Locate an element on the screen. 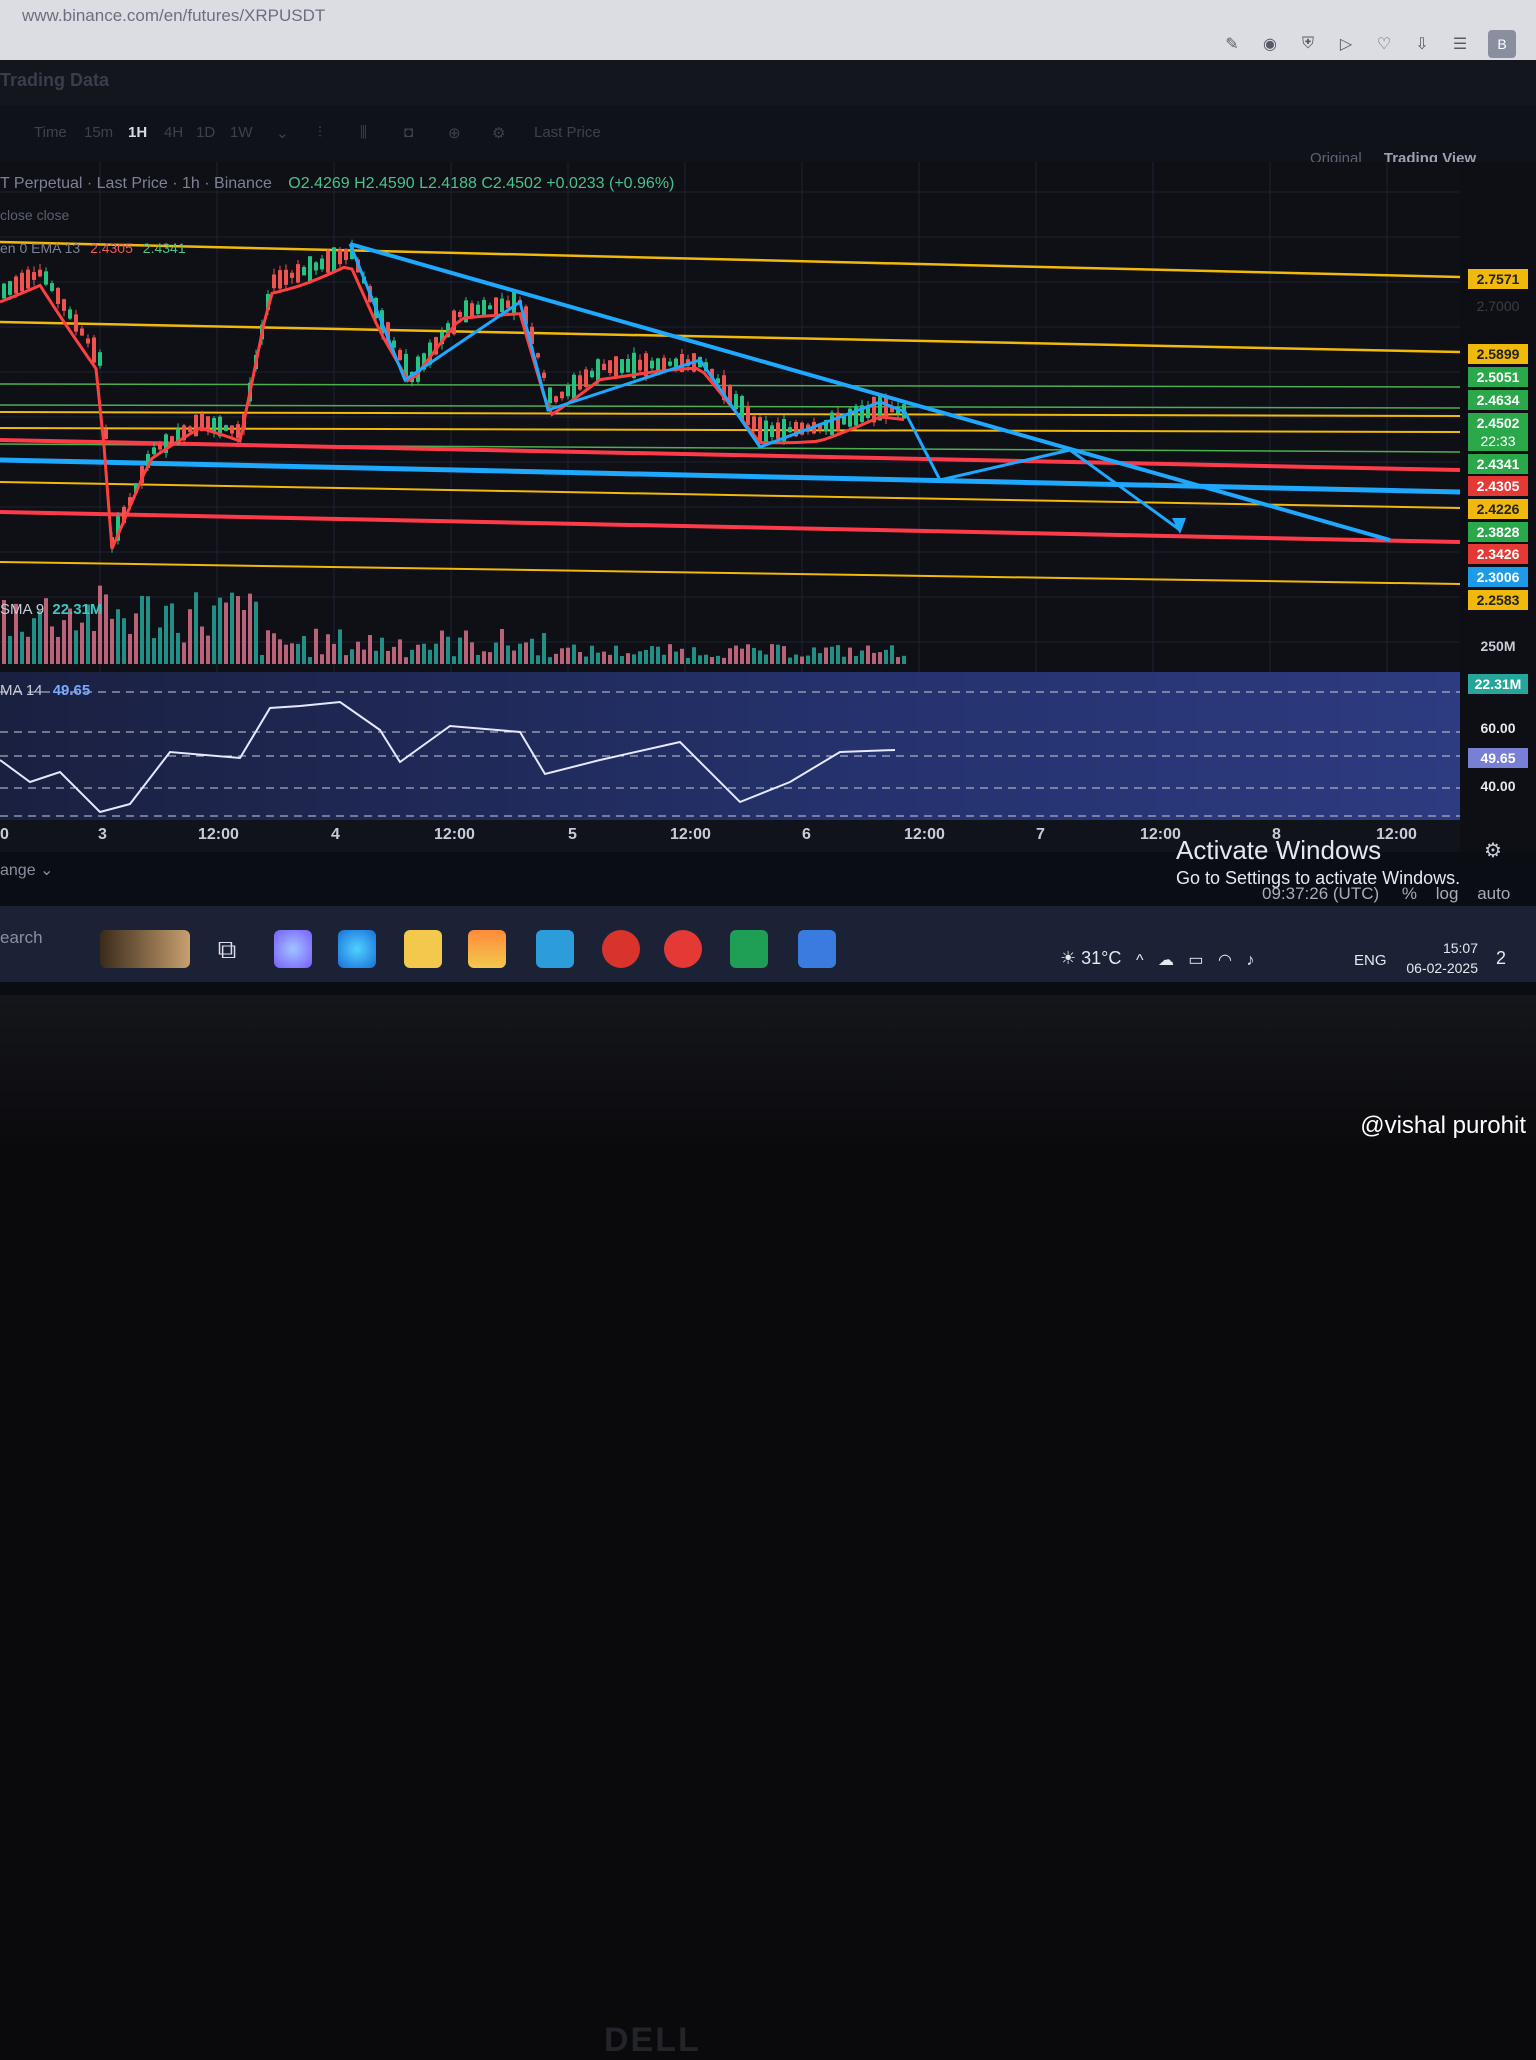 Image resolution: width=1536 pixels, height=2060 pixels. calculator-icon is located at coordinates (817, 949).